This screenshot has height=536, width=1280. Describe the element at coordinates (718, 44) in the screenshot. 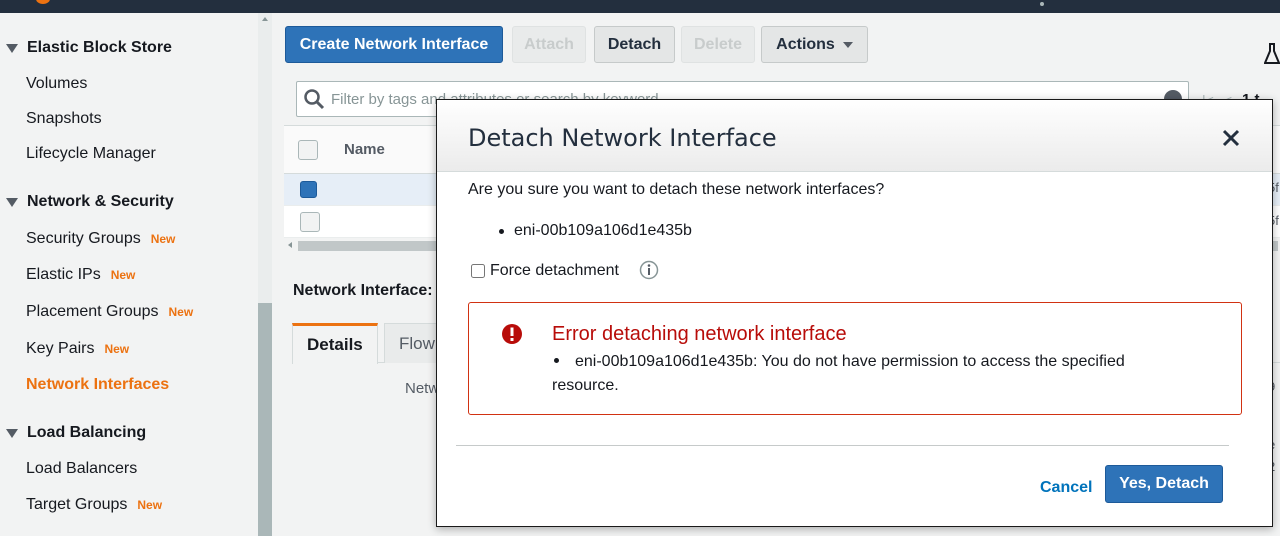

I see `delete-button: Delete` at that location.